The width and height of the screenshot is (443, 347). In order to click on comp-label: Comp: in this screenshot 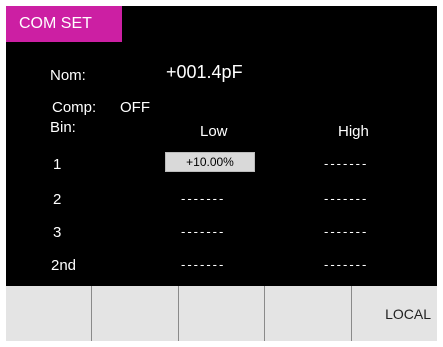, I will do `click(74, 107)`.